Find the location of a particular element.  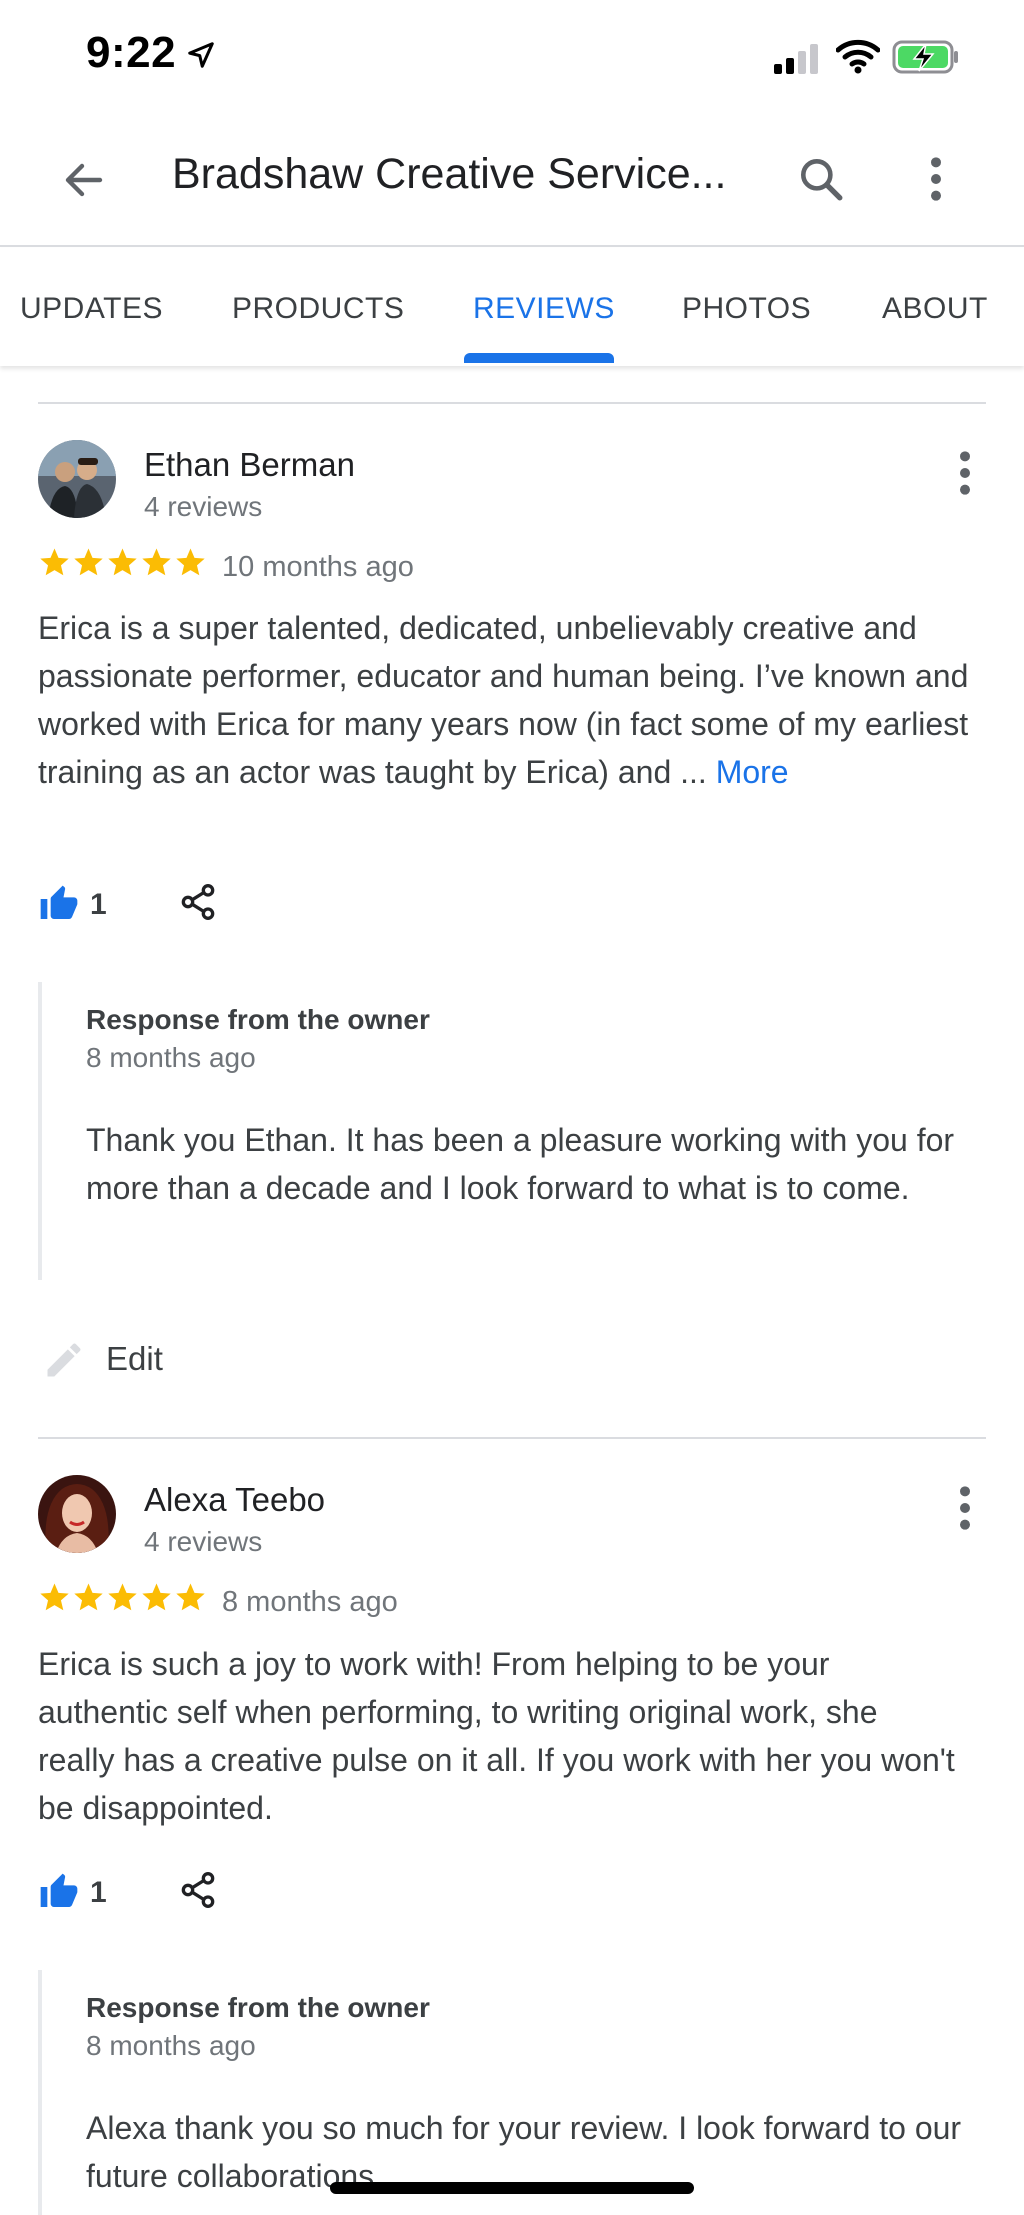

location-arrow-icon is located at coordinates (201, 55).